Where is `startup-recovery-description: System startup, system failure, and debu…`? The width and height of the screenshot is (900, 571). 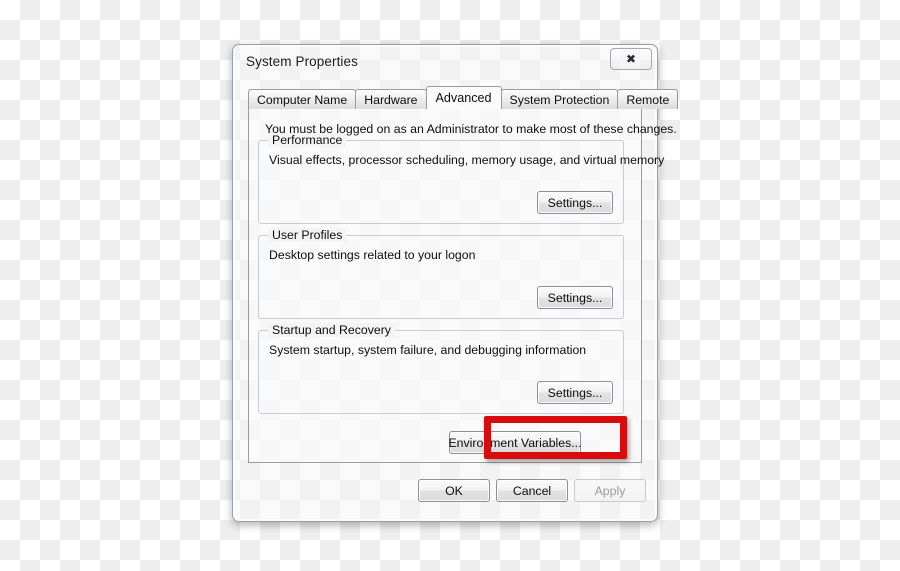
startup-recovery-description: System startup, system failure, and debu… is located at coordinates (428, 350).